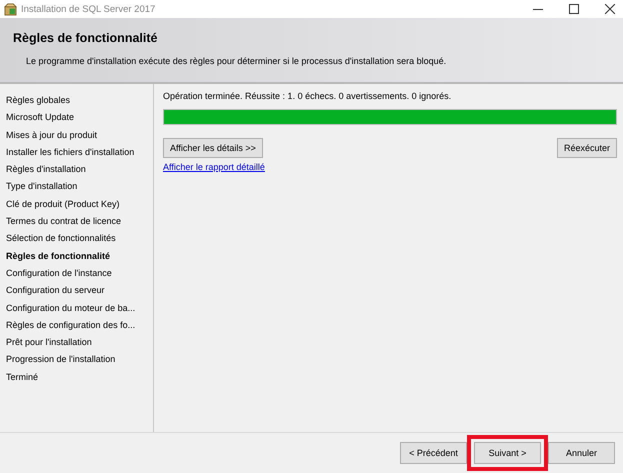 Image resolution: width=623 pixels, height=473 pixels. Describe the element at coordinates (213, 148) in the screenshot. I see `details-button: Afficher les détails >>` at that location.